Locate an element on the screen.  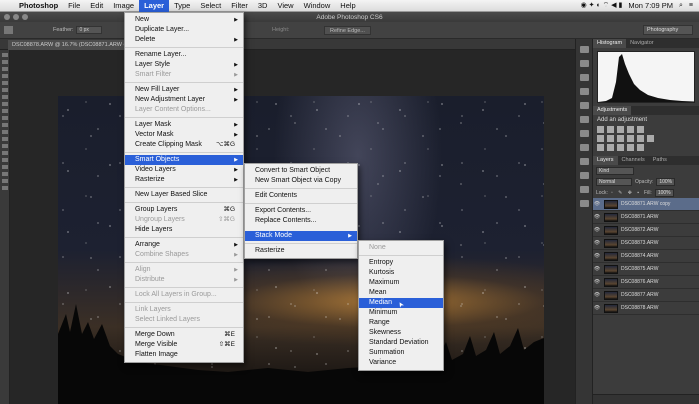
invert-icon is located at coordinates (600, 147).